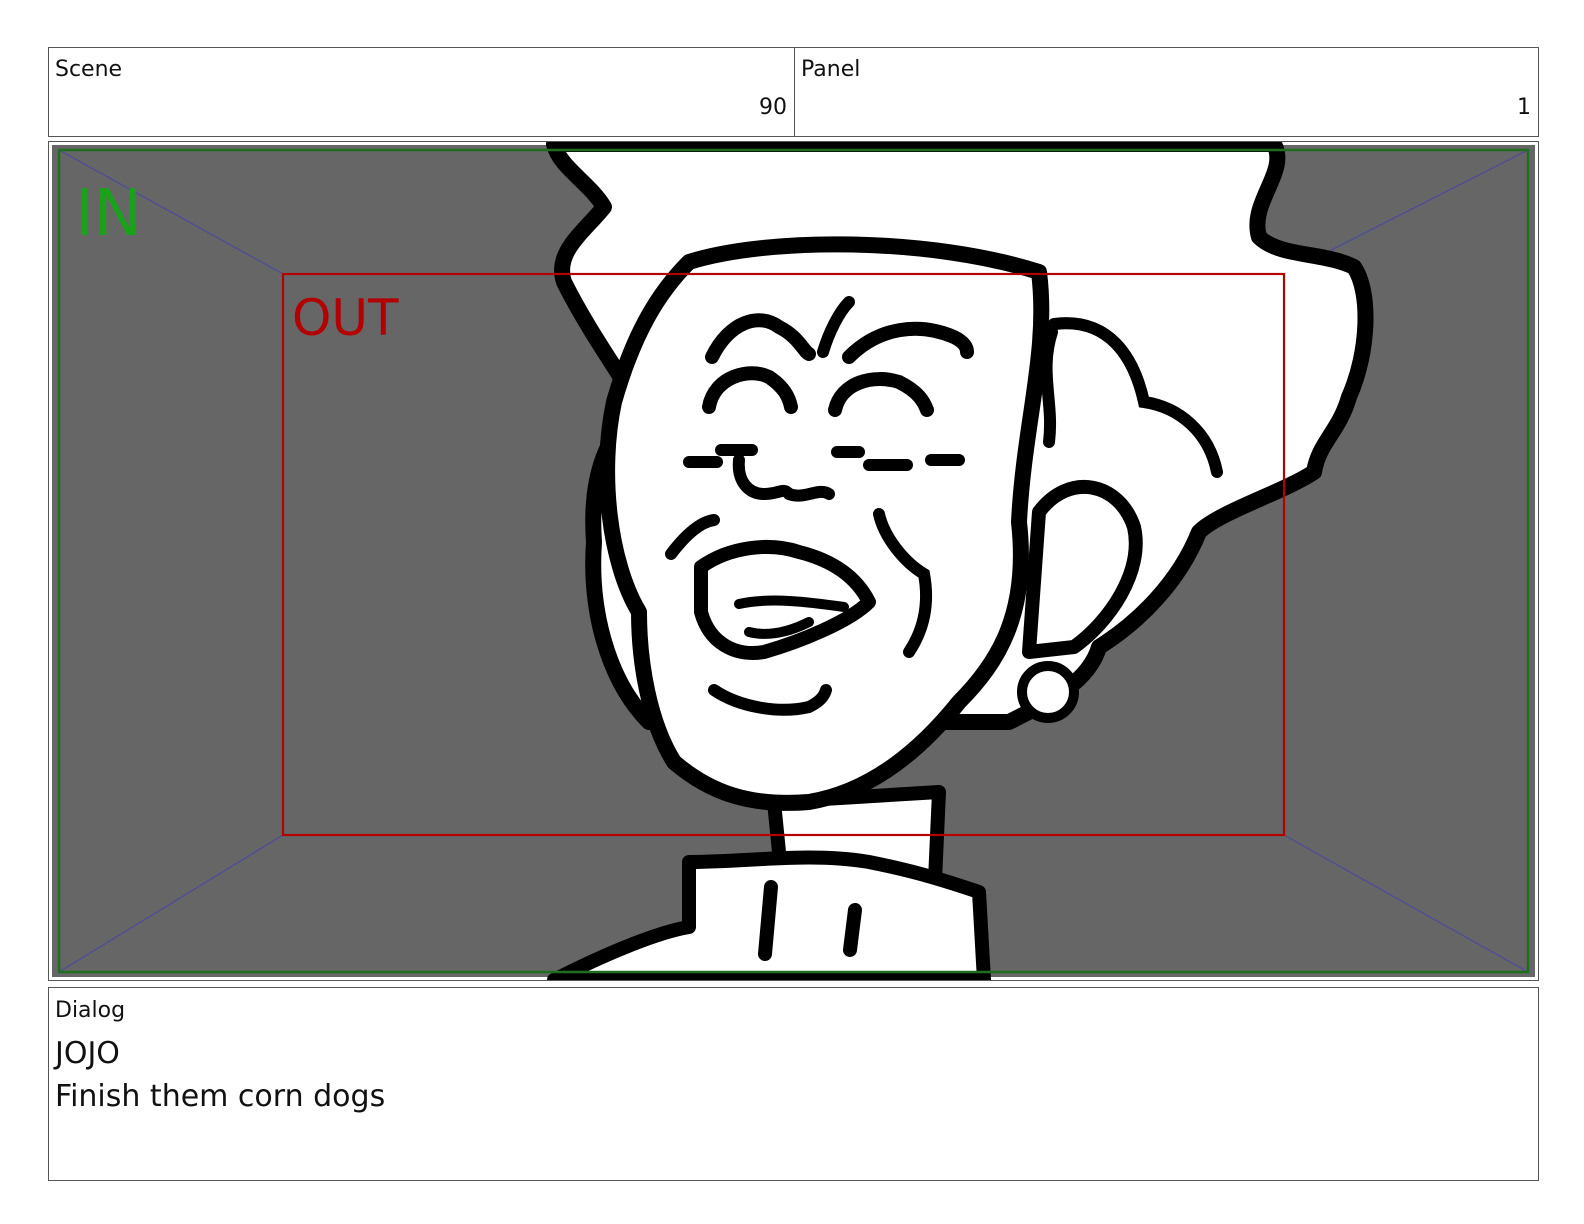  What do you see at coordinates (773, 107) in the screenshot?
I see `scene-number: 90` at bounding box center [773, 107].